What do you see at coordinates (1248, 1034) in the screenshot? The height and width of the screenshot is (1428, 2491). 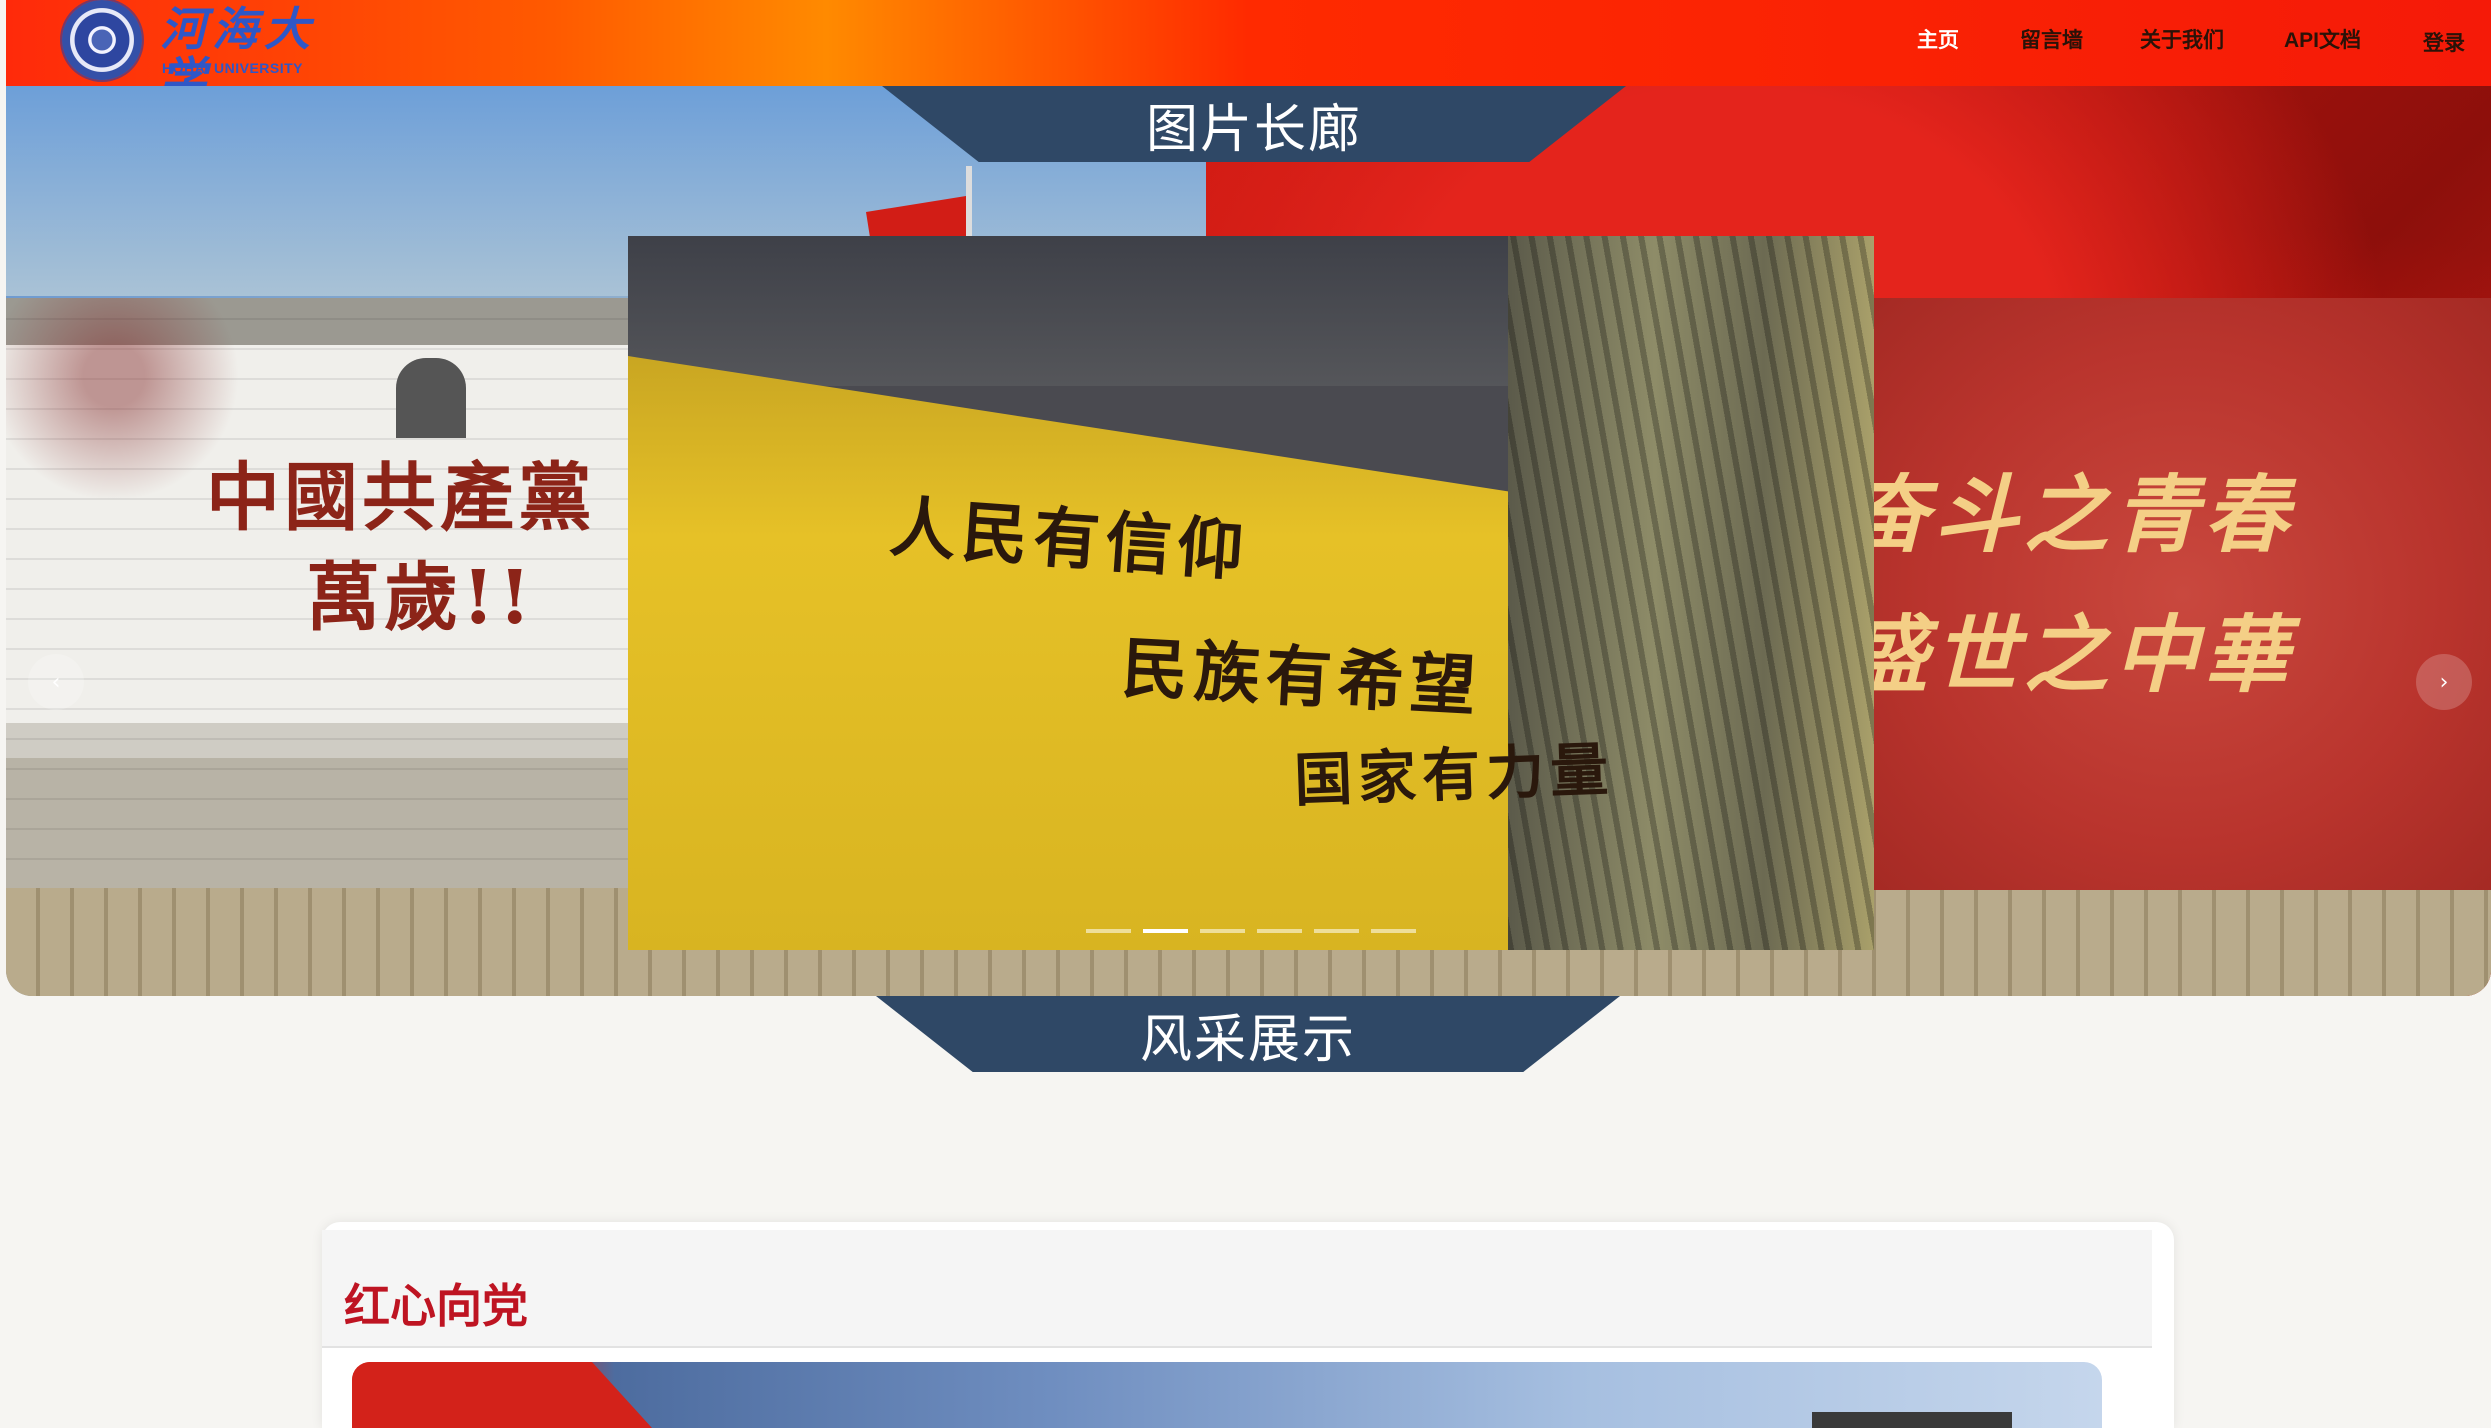 I see `showcase-section-title: 风采展示` at bounding box center [1248, 1034].